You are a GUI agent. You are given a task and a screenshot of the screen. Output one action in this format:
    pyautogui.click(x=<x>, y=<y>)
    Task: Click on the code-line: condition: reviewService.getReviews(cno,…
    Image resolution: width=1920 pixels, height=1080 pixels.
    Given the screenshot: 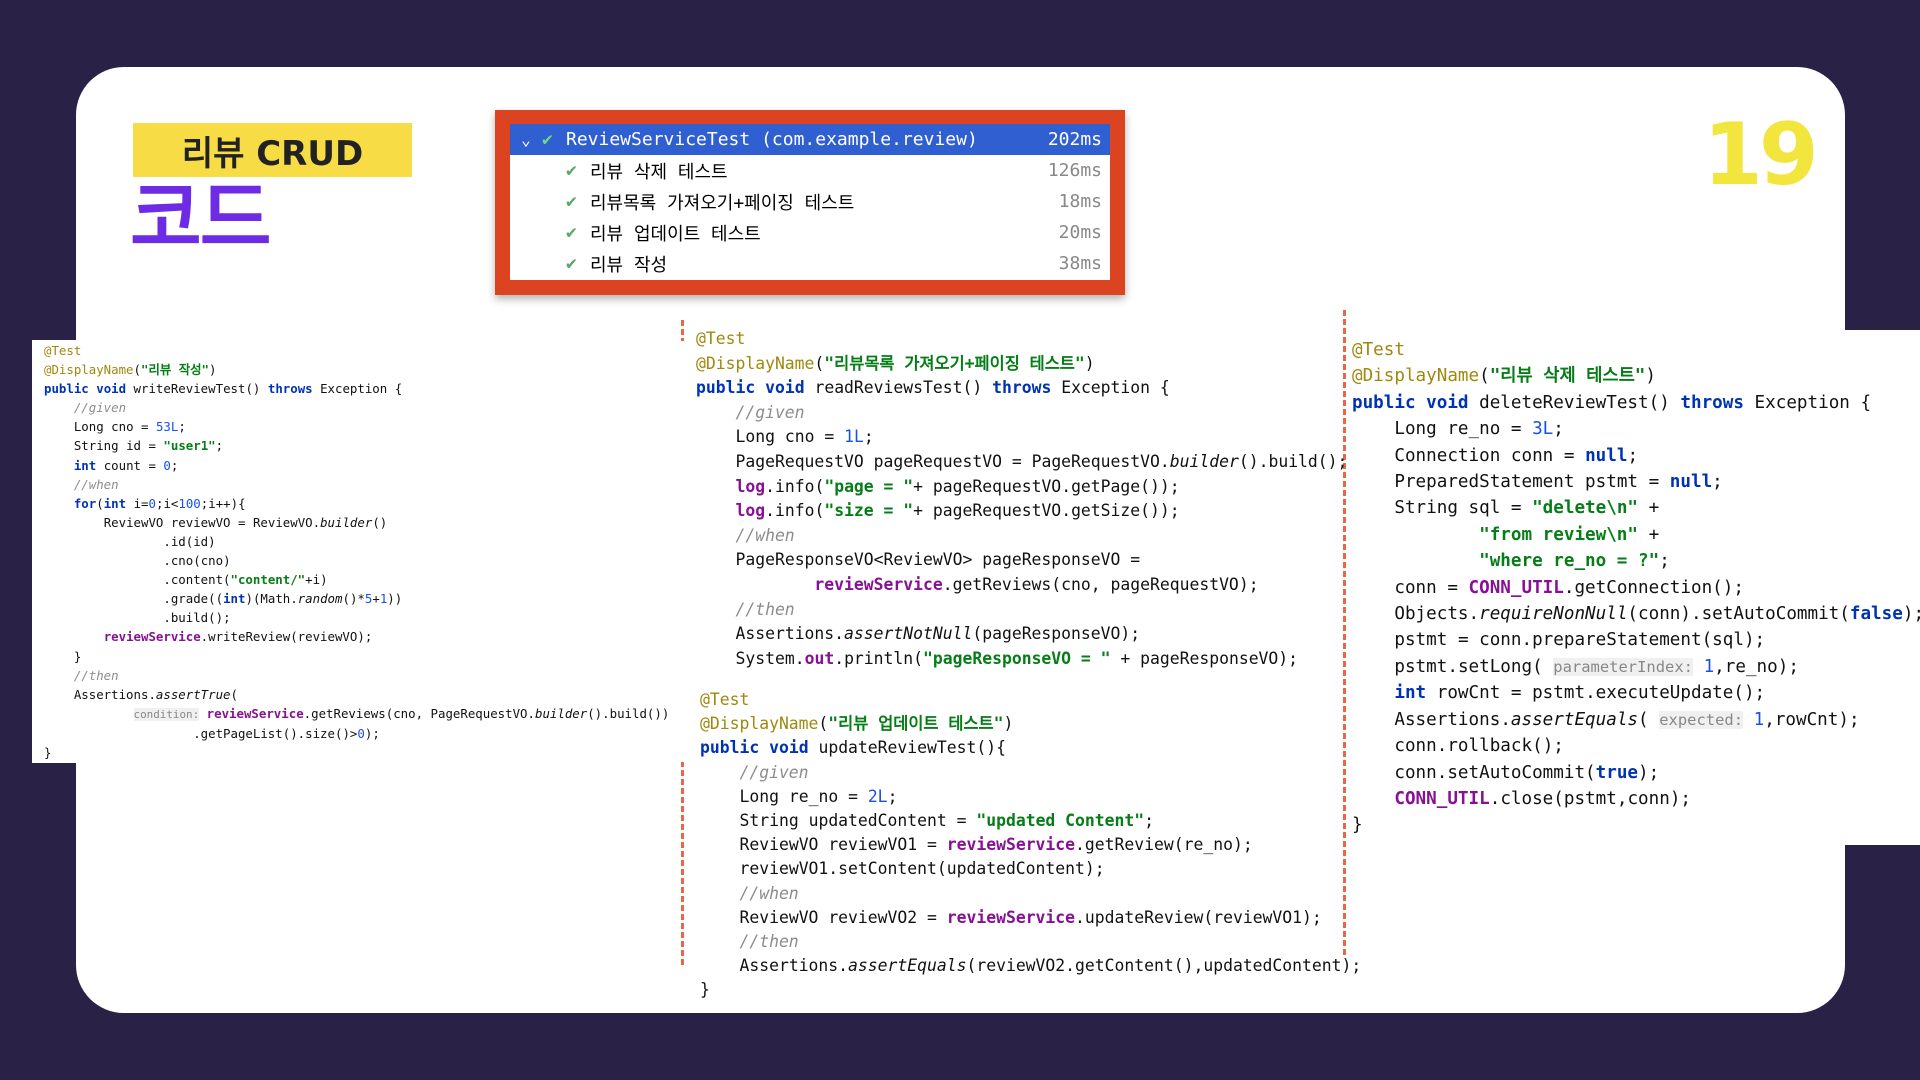 What is the action you would take?
    pyautogui.click(x=401, y=713)
    